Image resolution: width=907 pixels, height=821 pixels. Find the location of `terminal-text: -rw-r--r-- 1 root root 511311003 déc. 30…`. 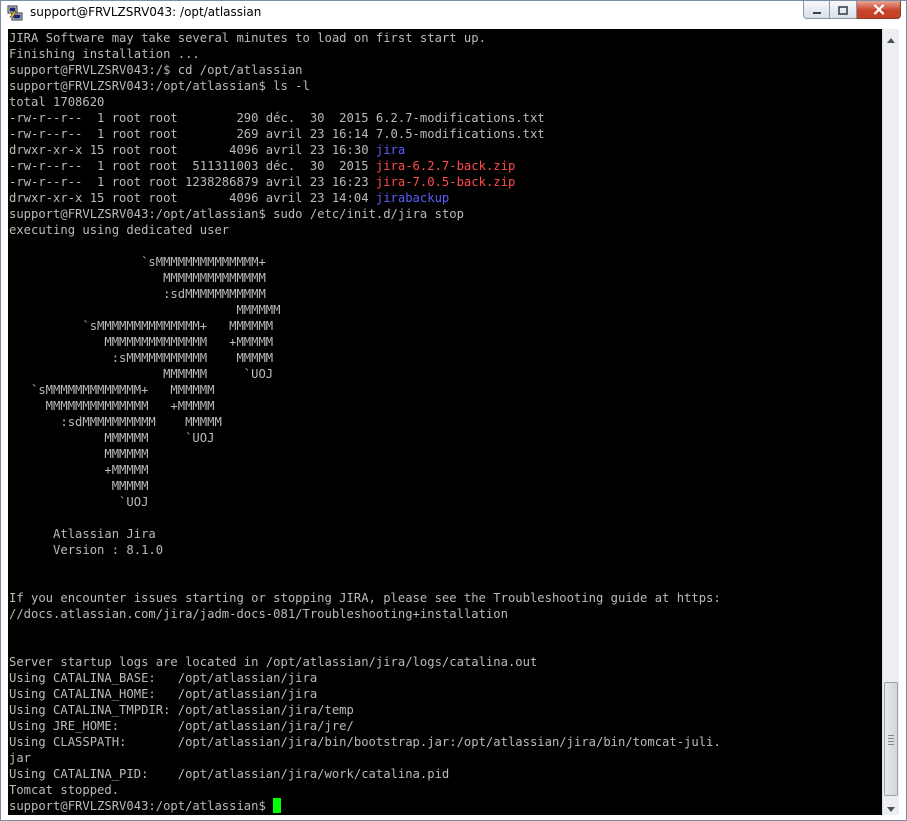

terminal-text: -rw-r--r-- 1 root root 511311003 déc. 30… is located at coordinates (192, 166).